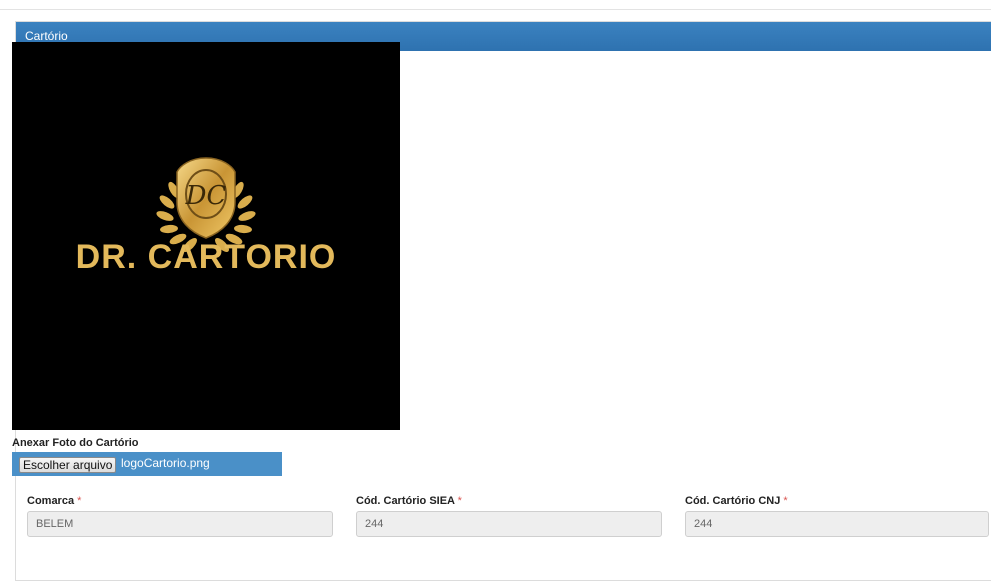 The image size is (991, 581). Describe the element at coordinates (68, 465) in the screenshot. I see `choose-file-button: Escolher arquivo` at that location.